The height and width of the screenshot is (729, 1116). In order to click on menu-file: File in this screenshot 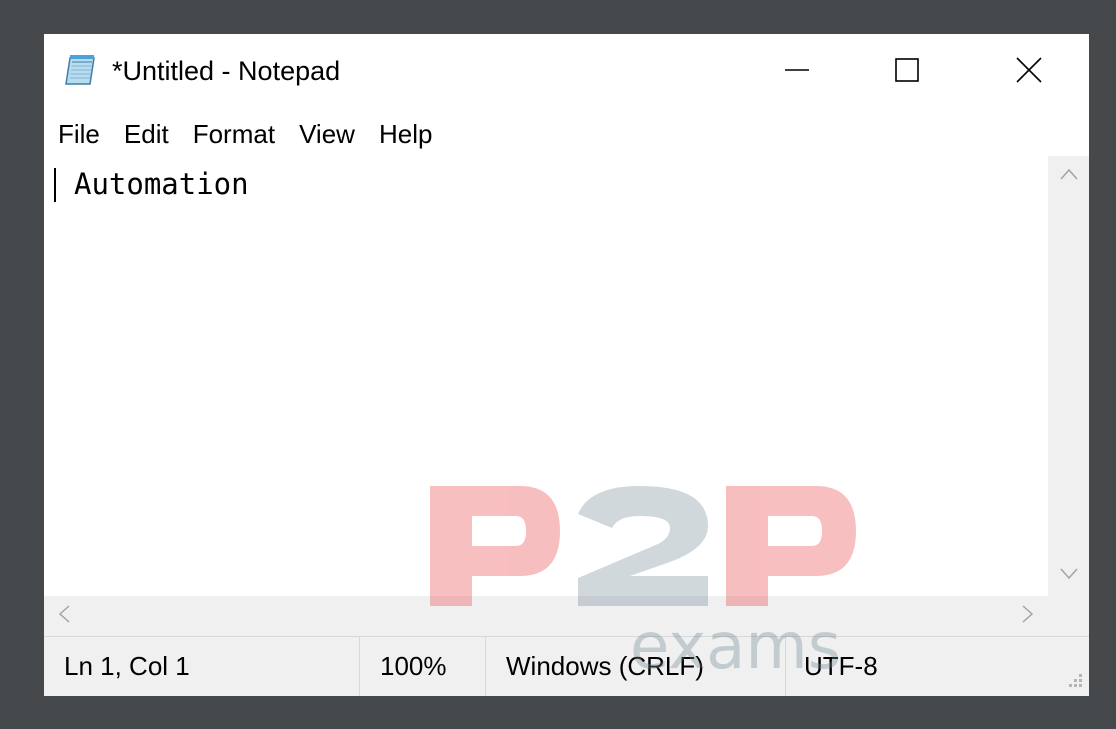, I will do `click(78, 134)`.